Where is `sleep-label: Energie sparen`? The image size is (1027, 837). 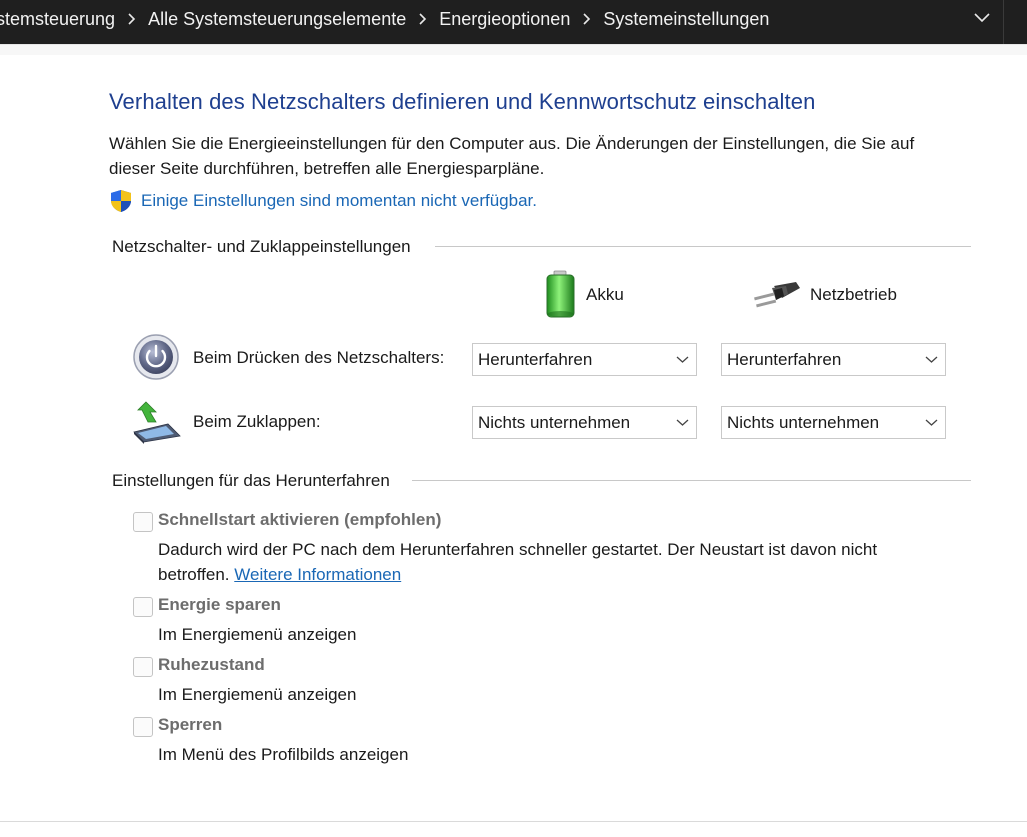 sleep-label: Energie sparen is located at coordinates (219, 604).